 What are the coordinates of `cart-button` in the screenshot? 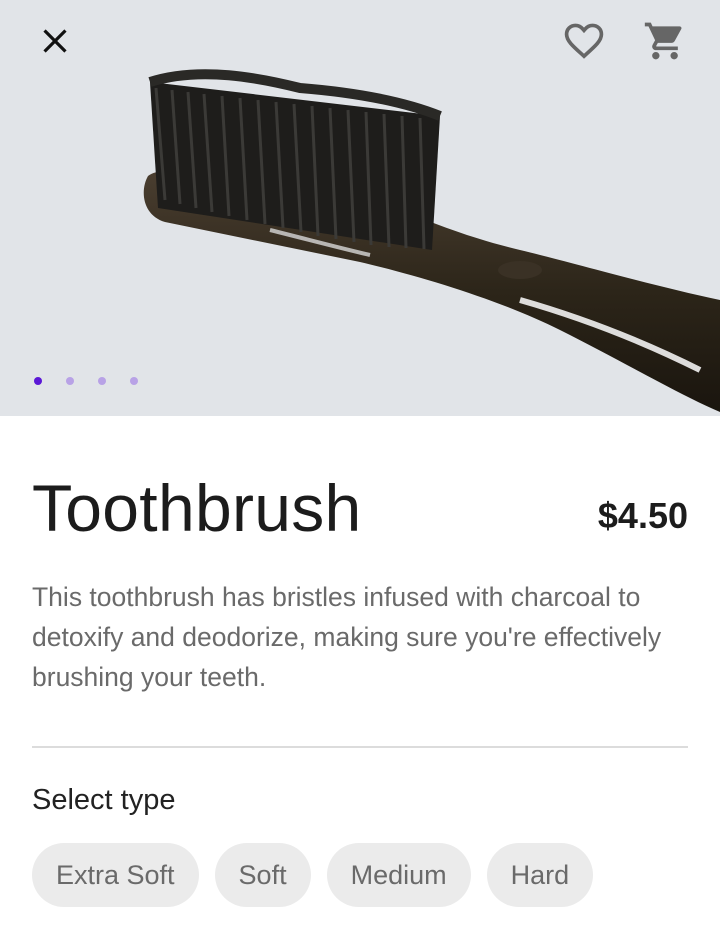 It's located at (665, 41).